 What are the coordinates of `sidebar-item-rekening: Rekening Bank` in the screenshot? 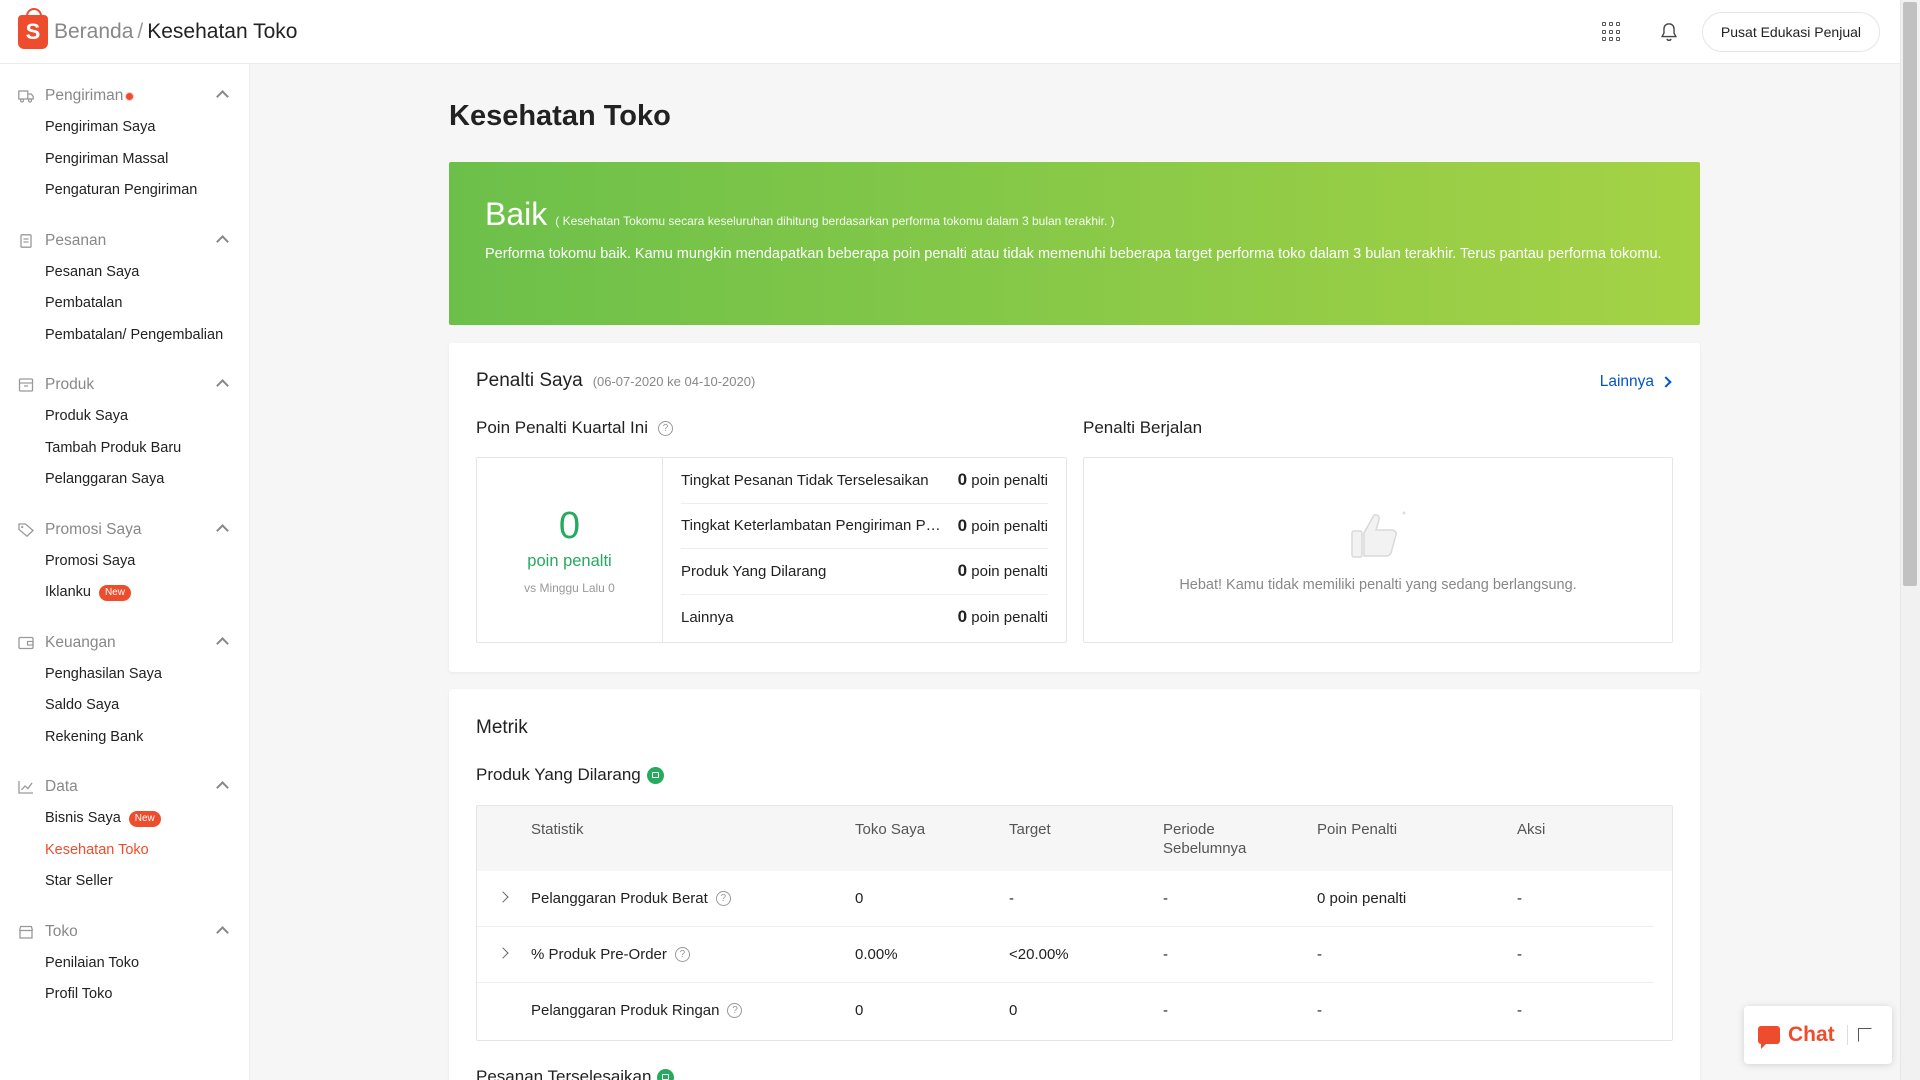 It's located at (124, 738).